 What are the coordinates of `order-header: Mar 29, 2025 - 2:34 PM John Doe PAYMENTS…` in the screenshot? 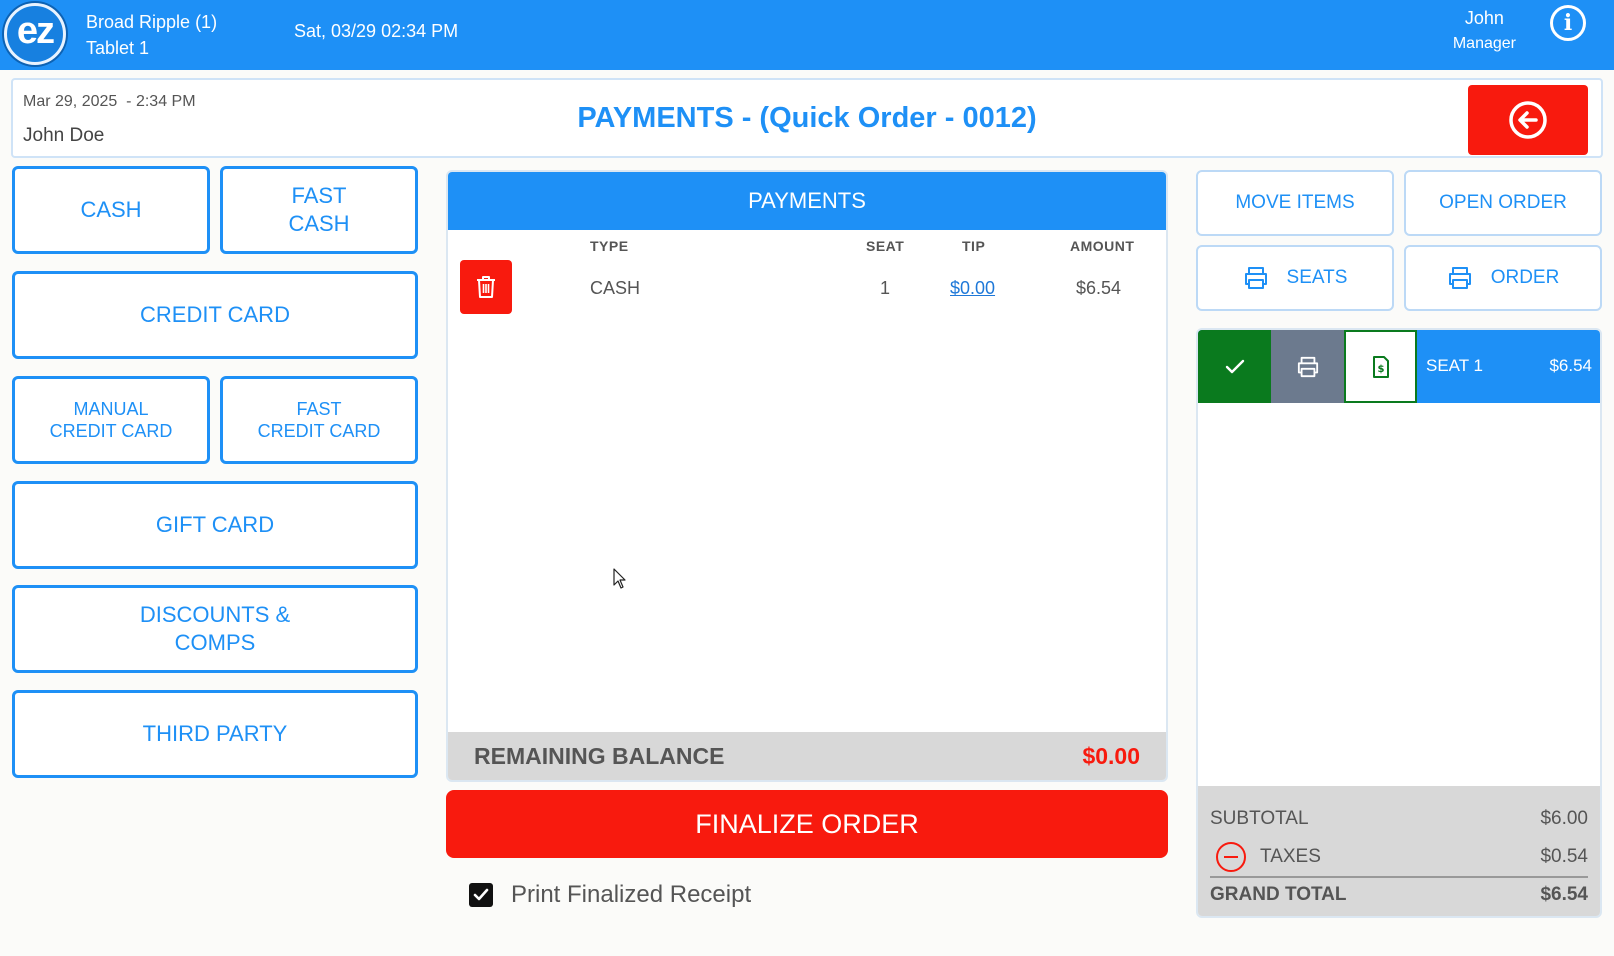 It's located at (807, 118).